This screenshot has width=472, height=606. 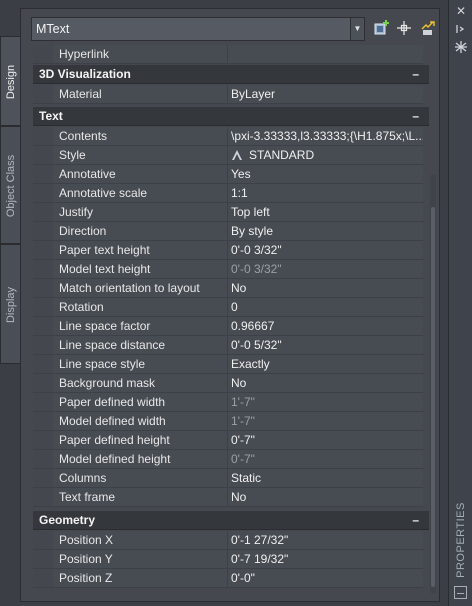 I want to click on property-label: Line space style, so click(x=140, y=364).